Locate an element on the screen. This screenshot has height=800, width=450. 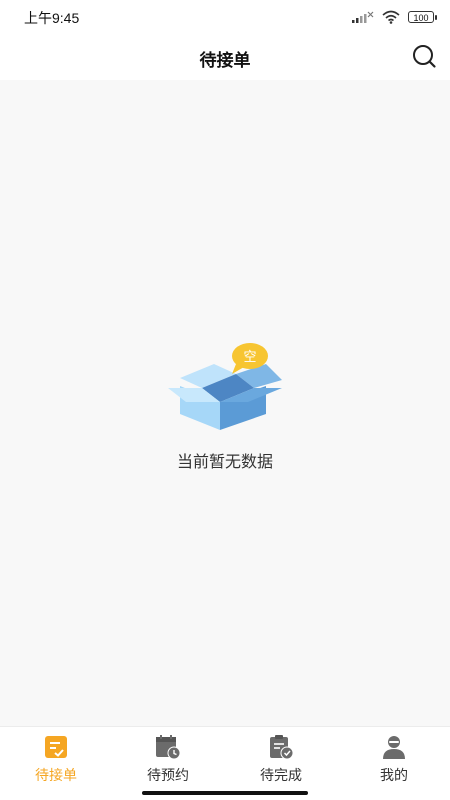
user-icon is located at coordinates (394, 747).